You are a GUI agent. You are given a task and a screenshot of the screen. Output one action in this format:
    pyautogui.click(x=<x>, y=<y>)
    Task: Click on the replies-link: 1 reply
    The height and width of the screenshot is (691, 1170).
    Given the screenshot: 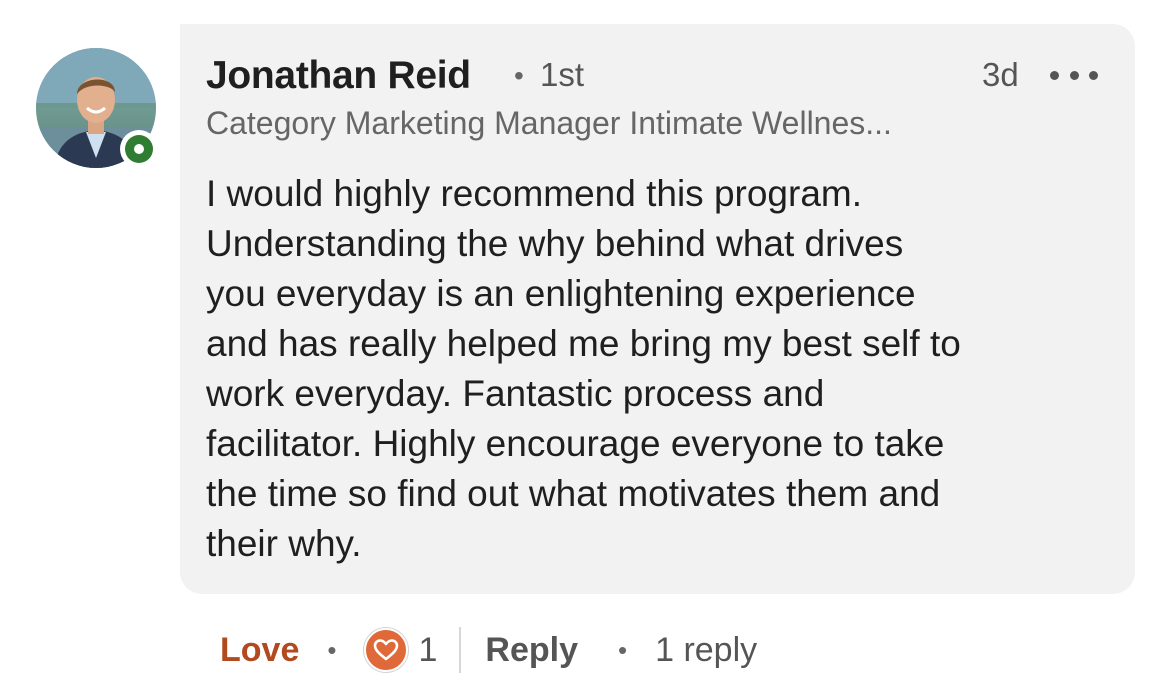 What is the action you would take?
    pyautogui.click(x=706, y=650)
    